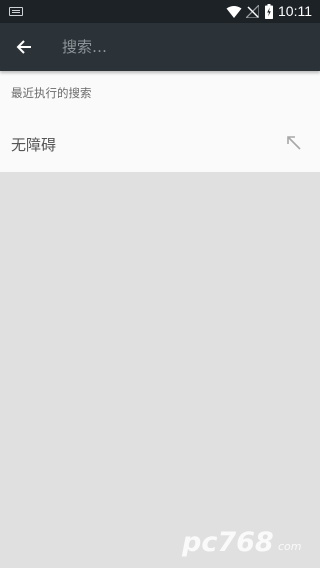 The width and height of the screenshot is (320, 568). I want to click on recent-search-label: 无障碍, so click(34, 145).